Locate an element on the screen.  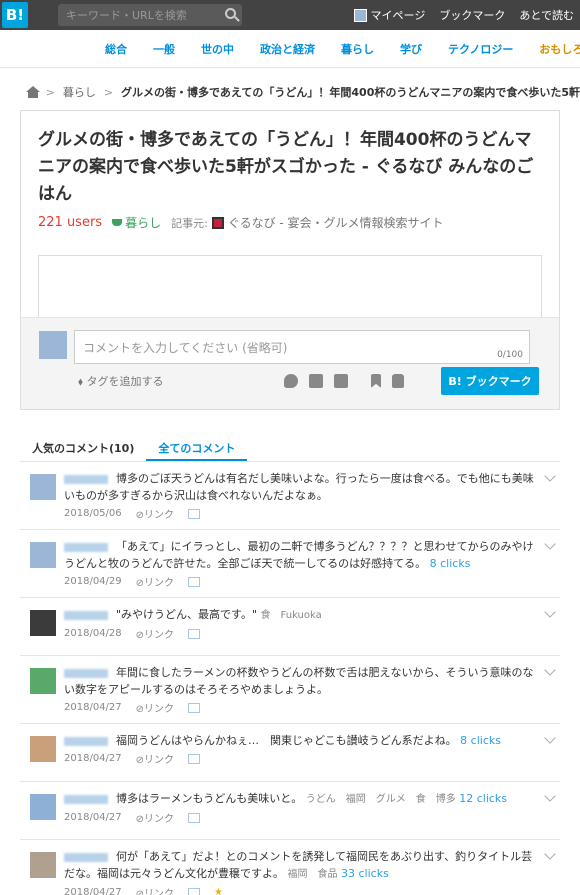
bookmark-link: ブックマーク is located at coordinates (472, 15).